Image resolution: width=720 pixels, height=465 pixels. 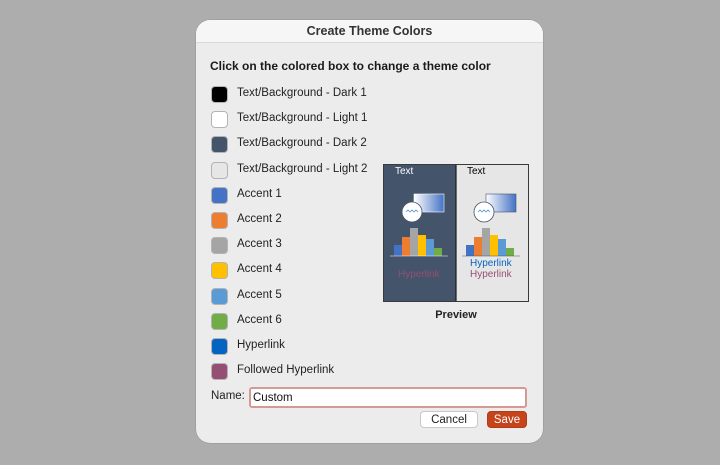 What do you see at coordinates (259, 294) in the screenshot?
I see `color-label: Accent 5` at bounding box center [259, 294].